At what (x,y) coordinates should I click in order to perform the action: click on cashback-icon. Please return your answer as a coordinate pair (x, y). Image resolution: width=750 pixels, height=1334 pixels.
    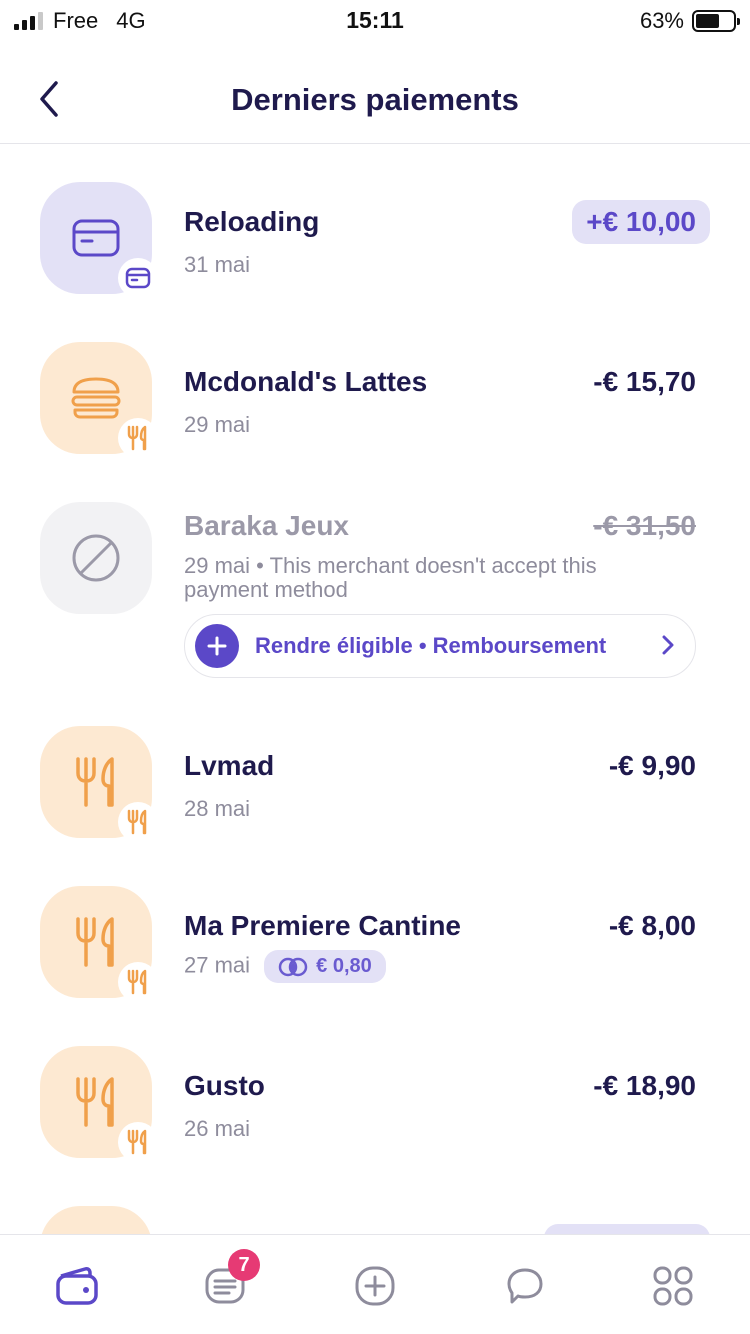
    Looking at the image, I should click on (293, 966).